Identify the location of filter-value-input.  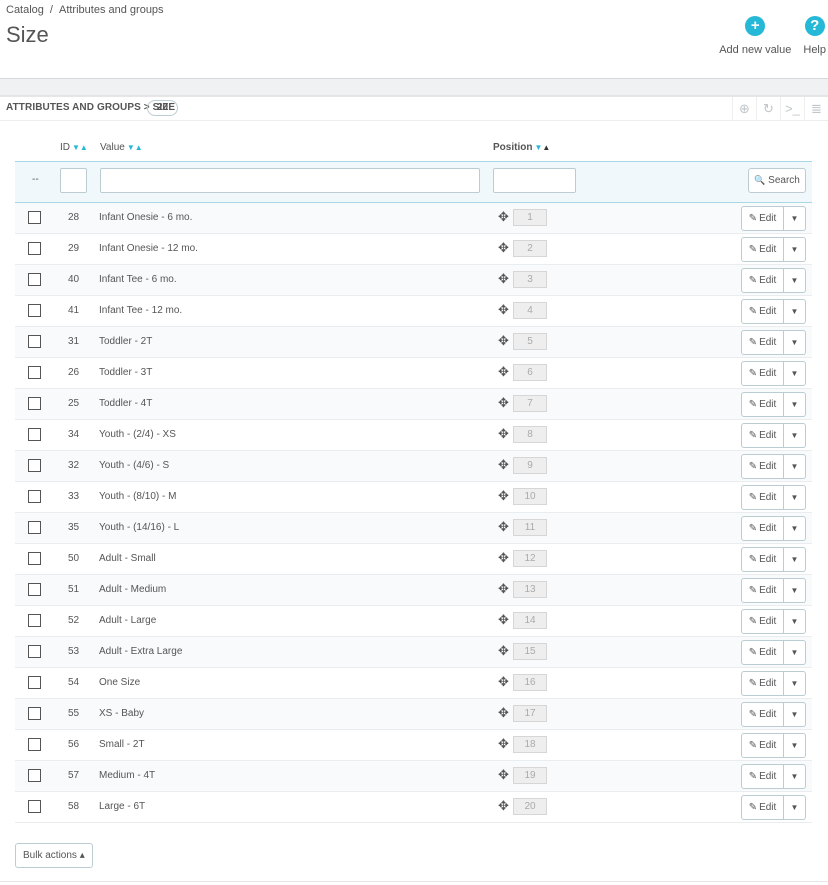
(290, 180).